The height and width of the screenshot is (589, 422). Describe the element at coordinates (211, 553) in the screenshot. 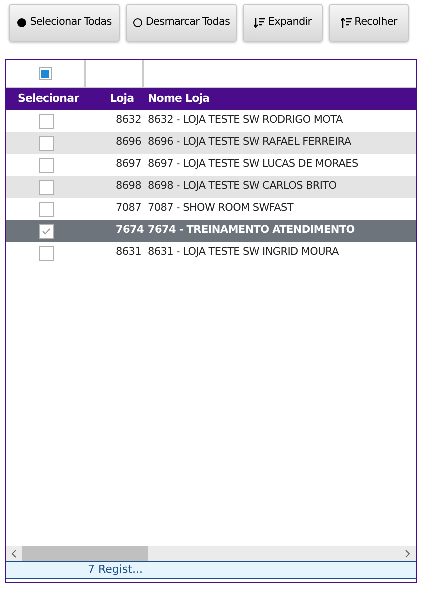

I see `horizontal-scrollbar` at that location.